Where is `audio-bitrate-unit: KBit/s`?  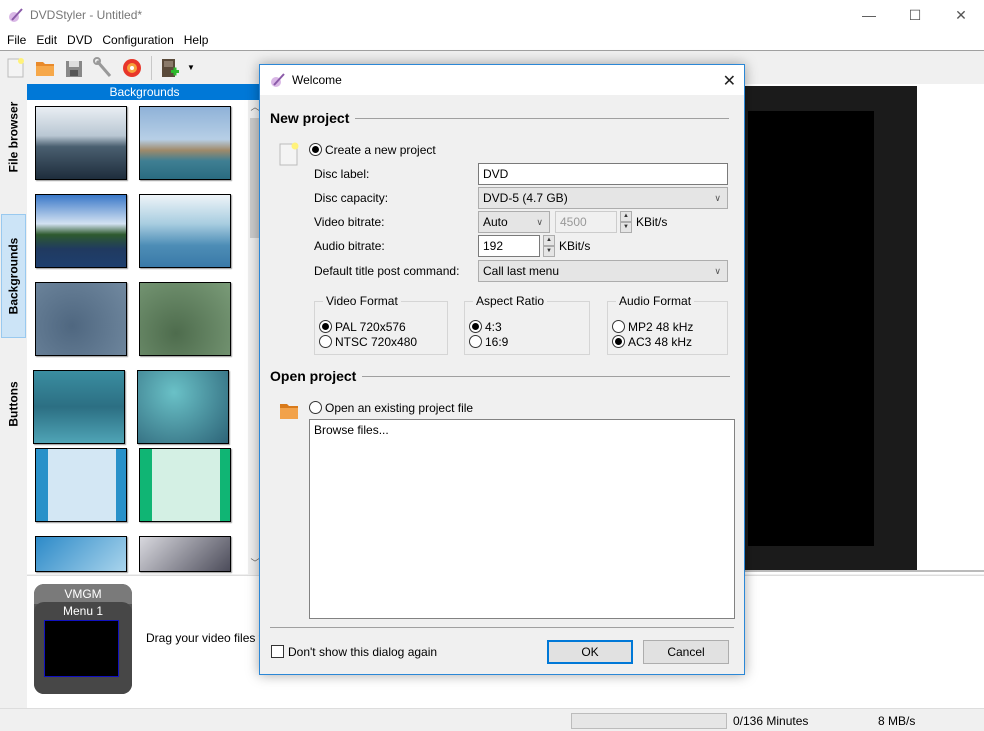
audio-bitrate-unit: KBit/s is located at coordinates (575, 246).